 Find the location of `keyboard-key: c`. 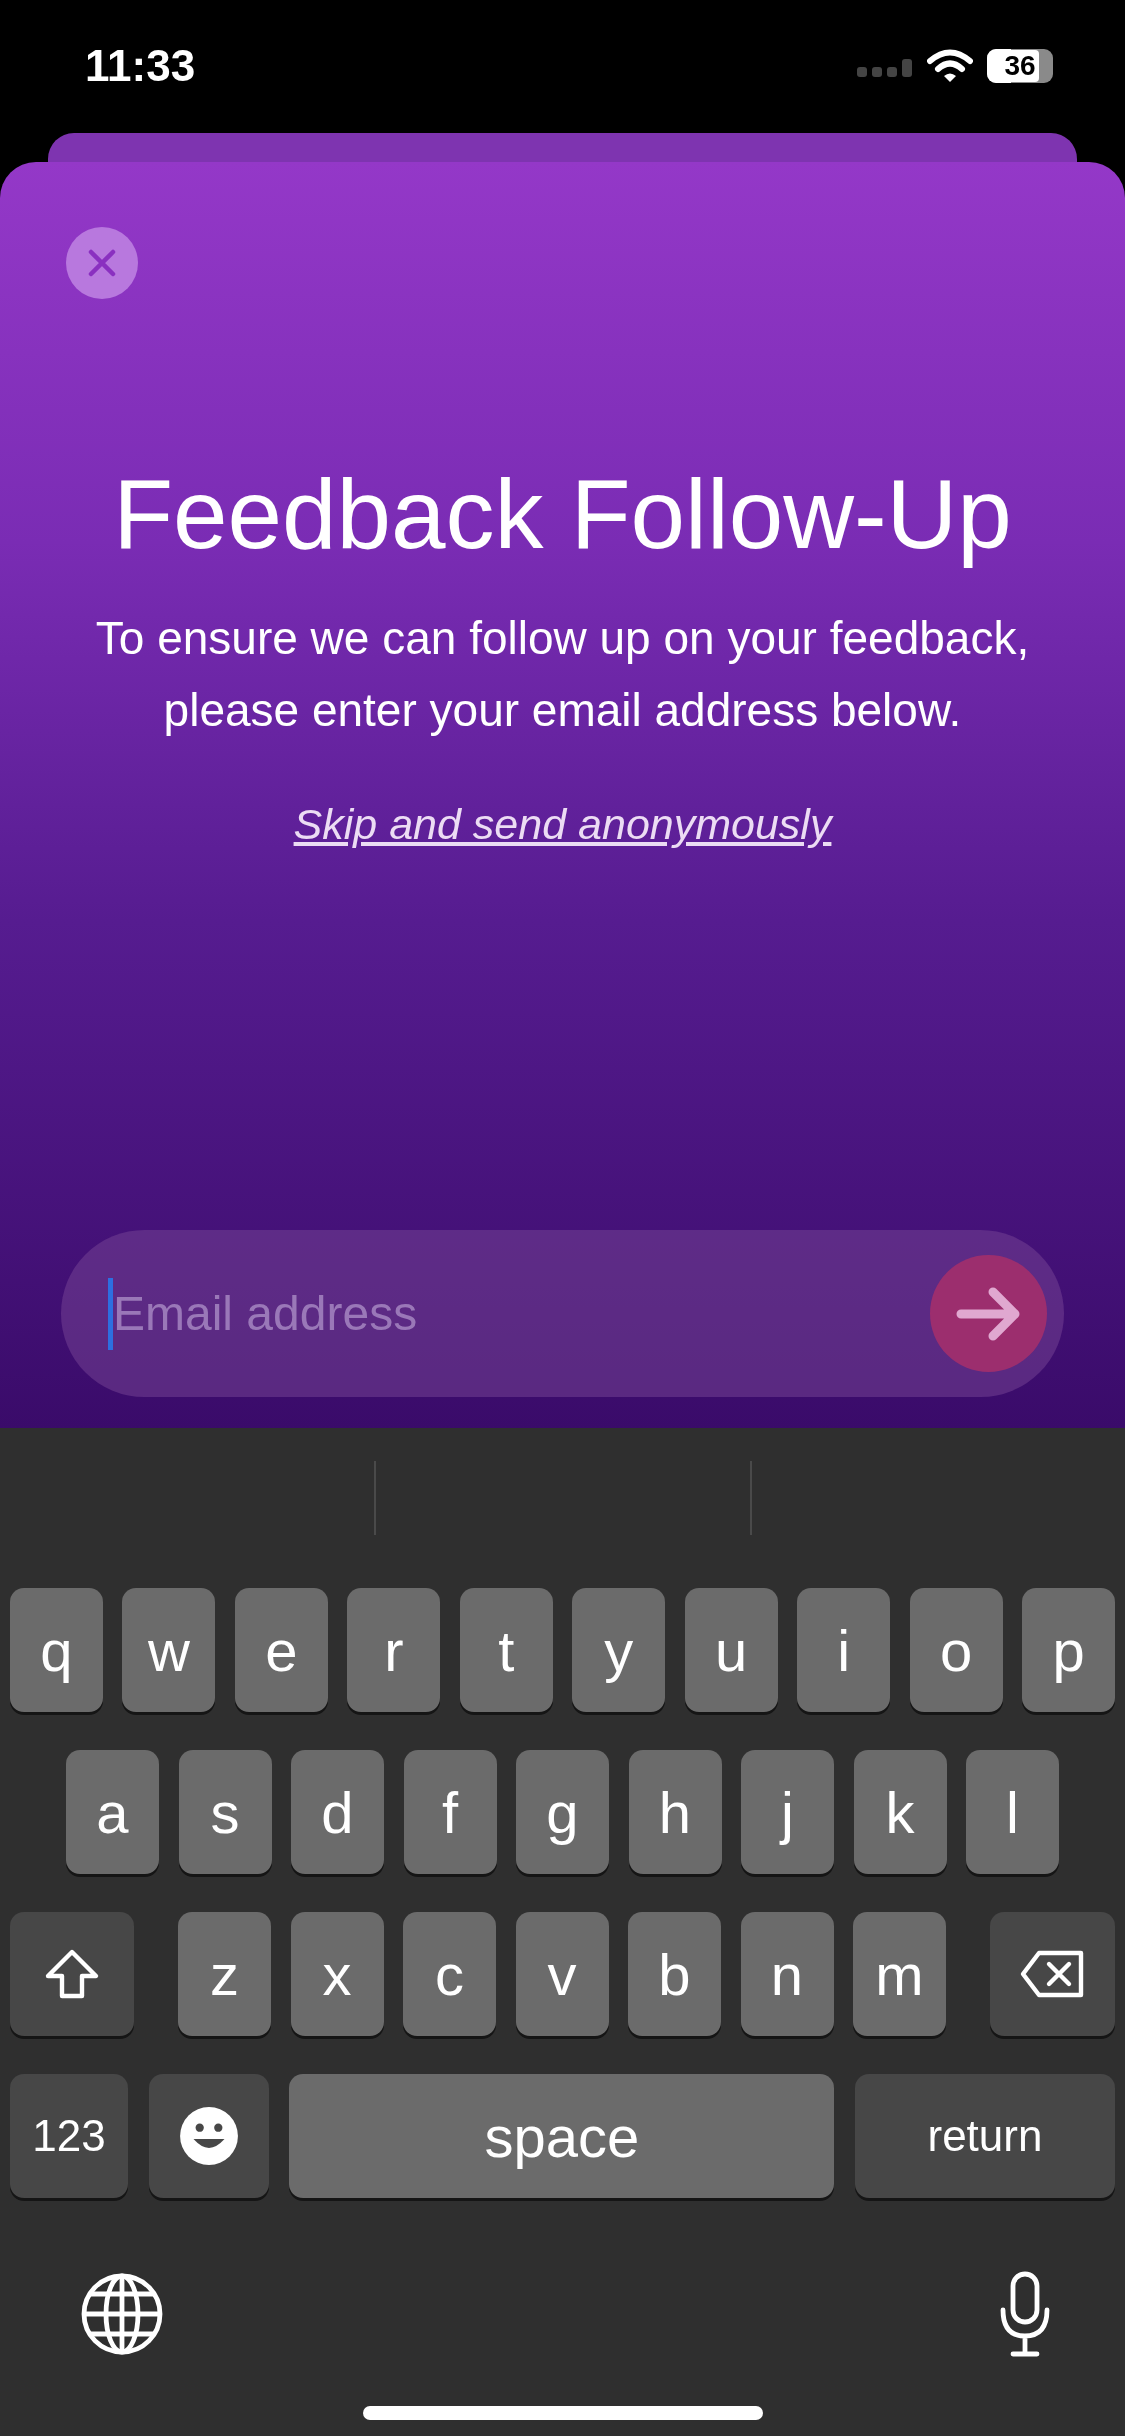

keyboard-key: c is located at coordinates (449, 1974).